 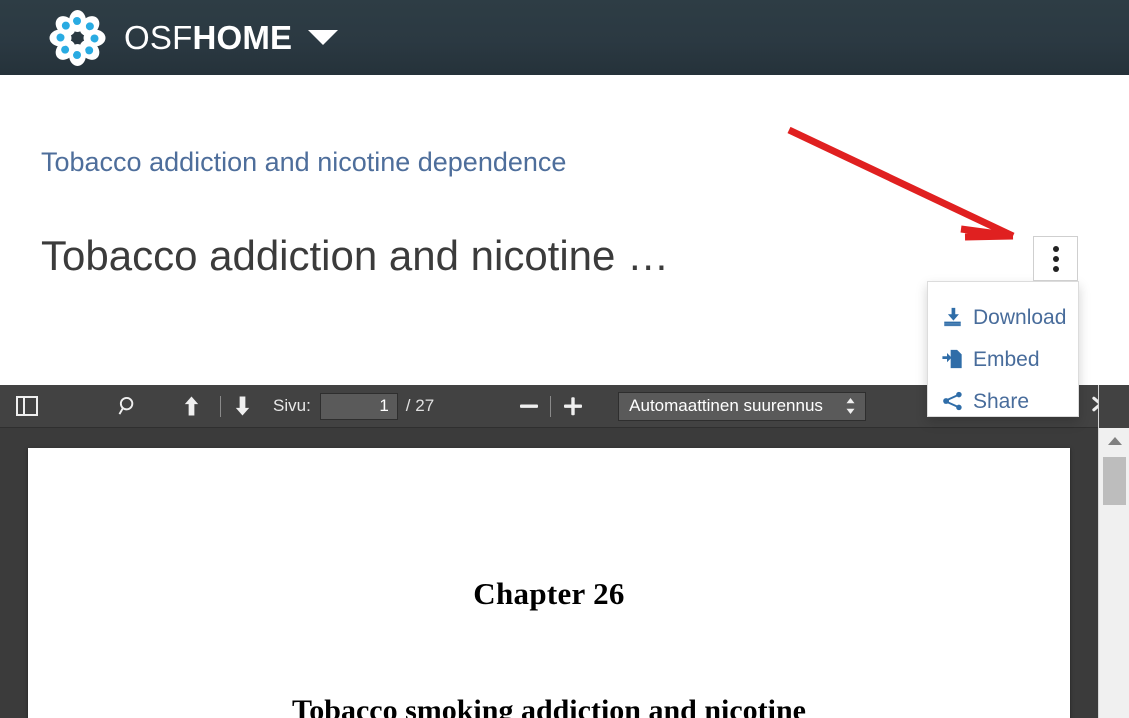 What do you see at coordinates (952, 317) in the screenshot?
I see `download-icon` at bounding box center [952, 317].